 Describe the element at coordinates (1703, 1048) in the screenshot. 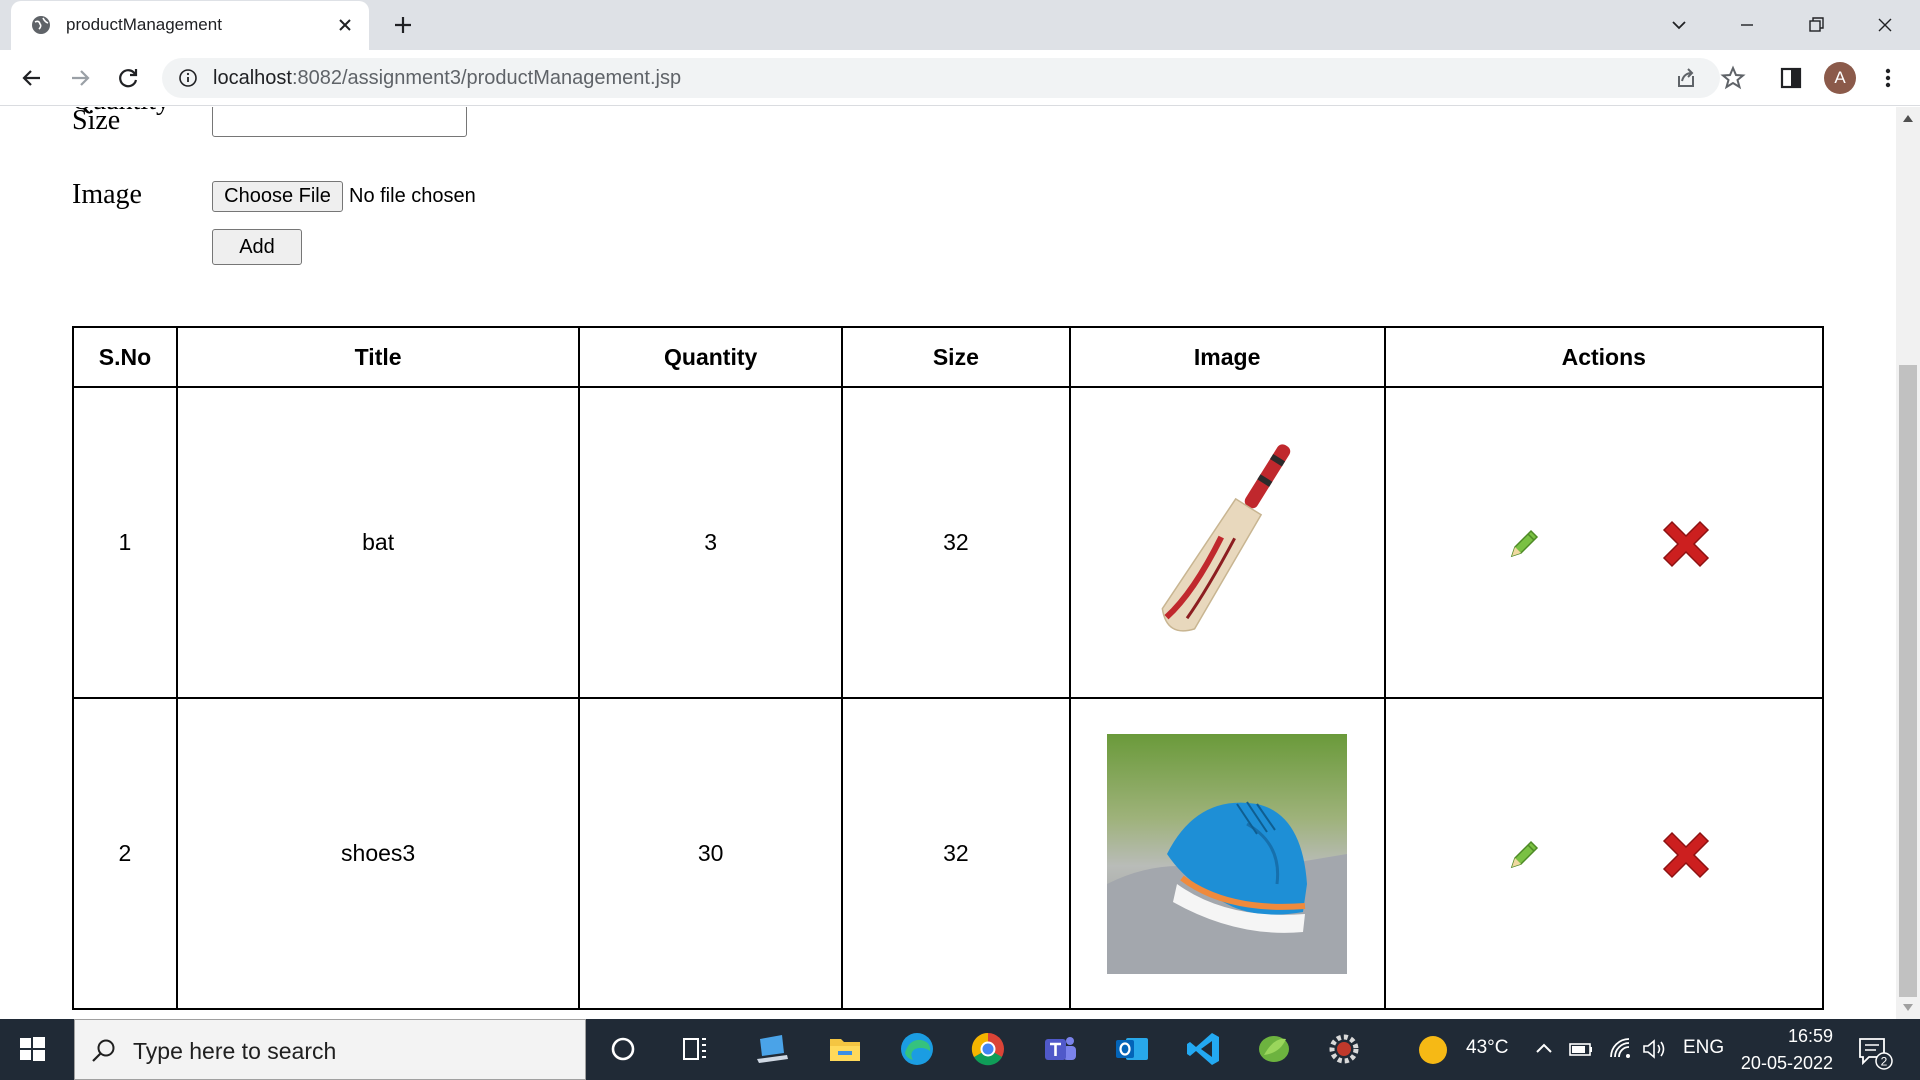

I see `language-indicator: ENG` at that location.